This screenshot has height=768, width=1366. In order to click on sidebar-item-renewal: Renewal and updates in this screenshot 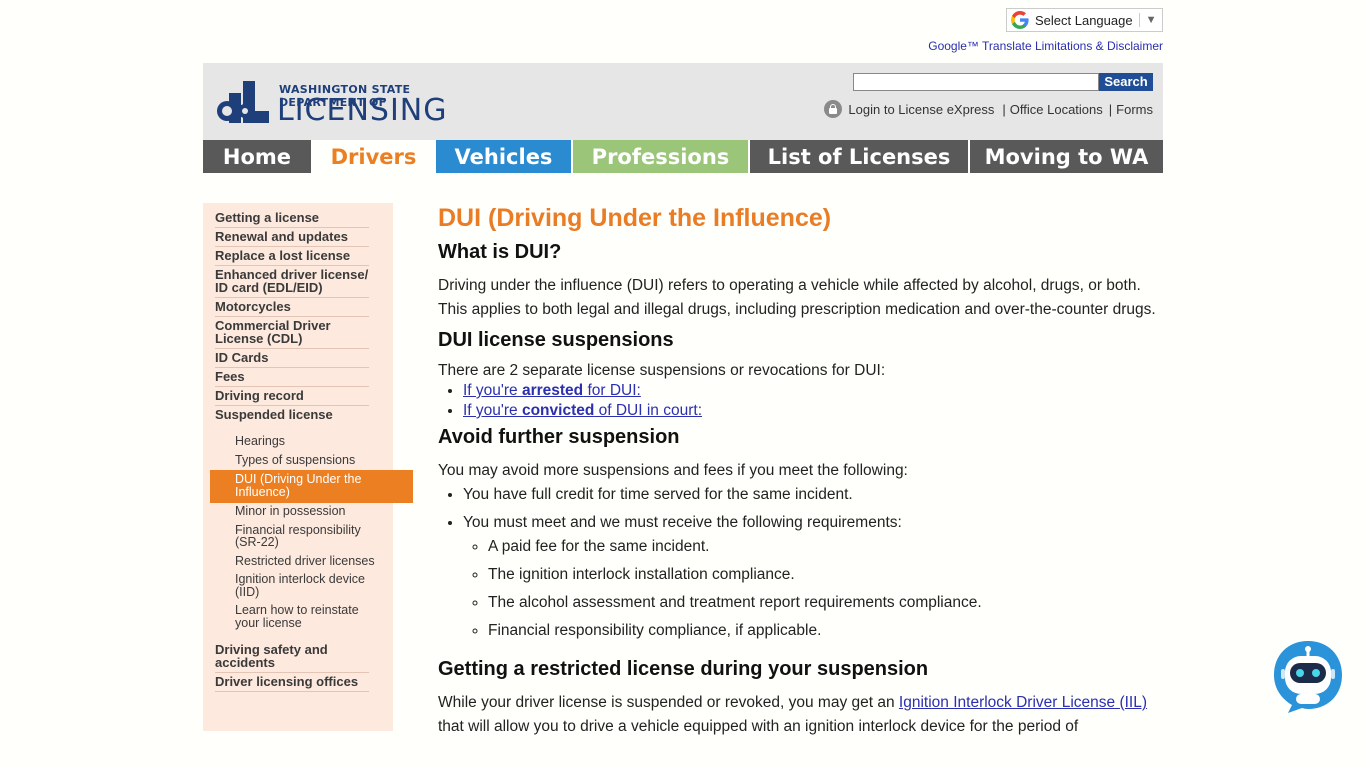, I will do `click(292, 237)`.